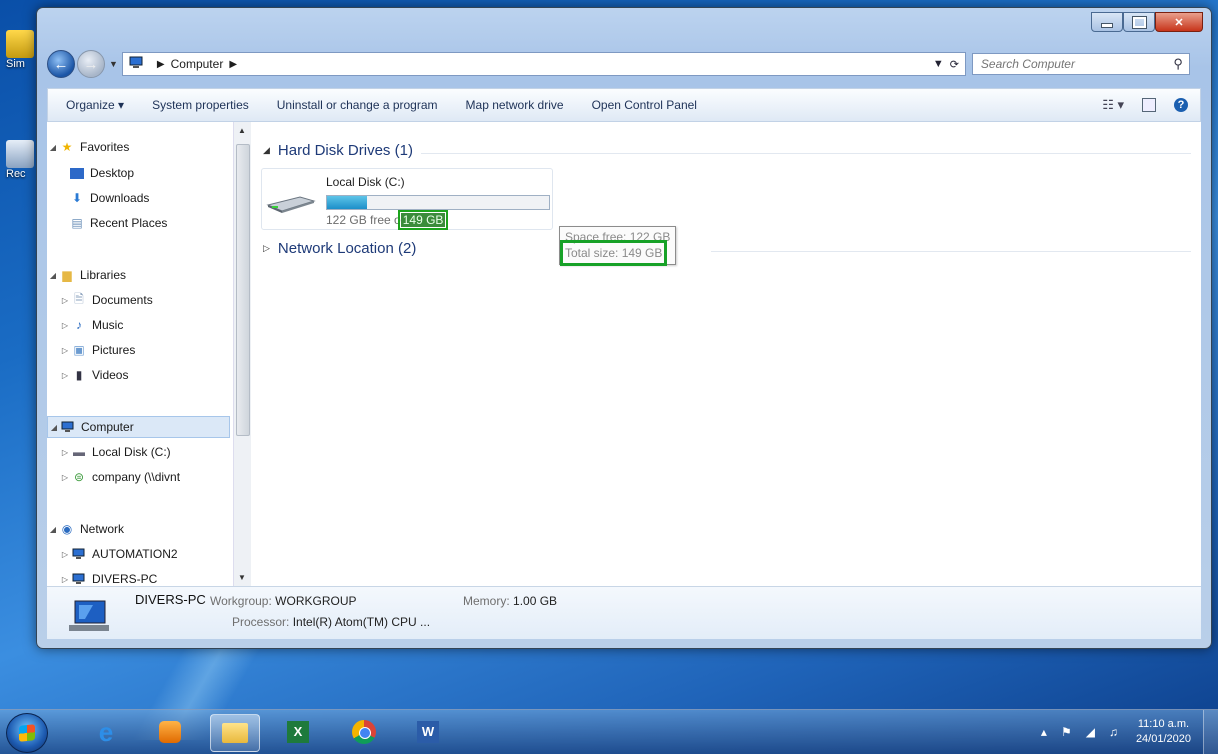 Image resolution: width=1218 pixels, height=754 pixels. Describe the element at coordinates (316, 601) in the screenshot. I see `workgroup-value: WORKGROUP` at that location.